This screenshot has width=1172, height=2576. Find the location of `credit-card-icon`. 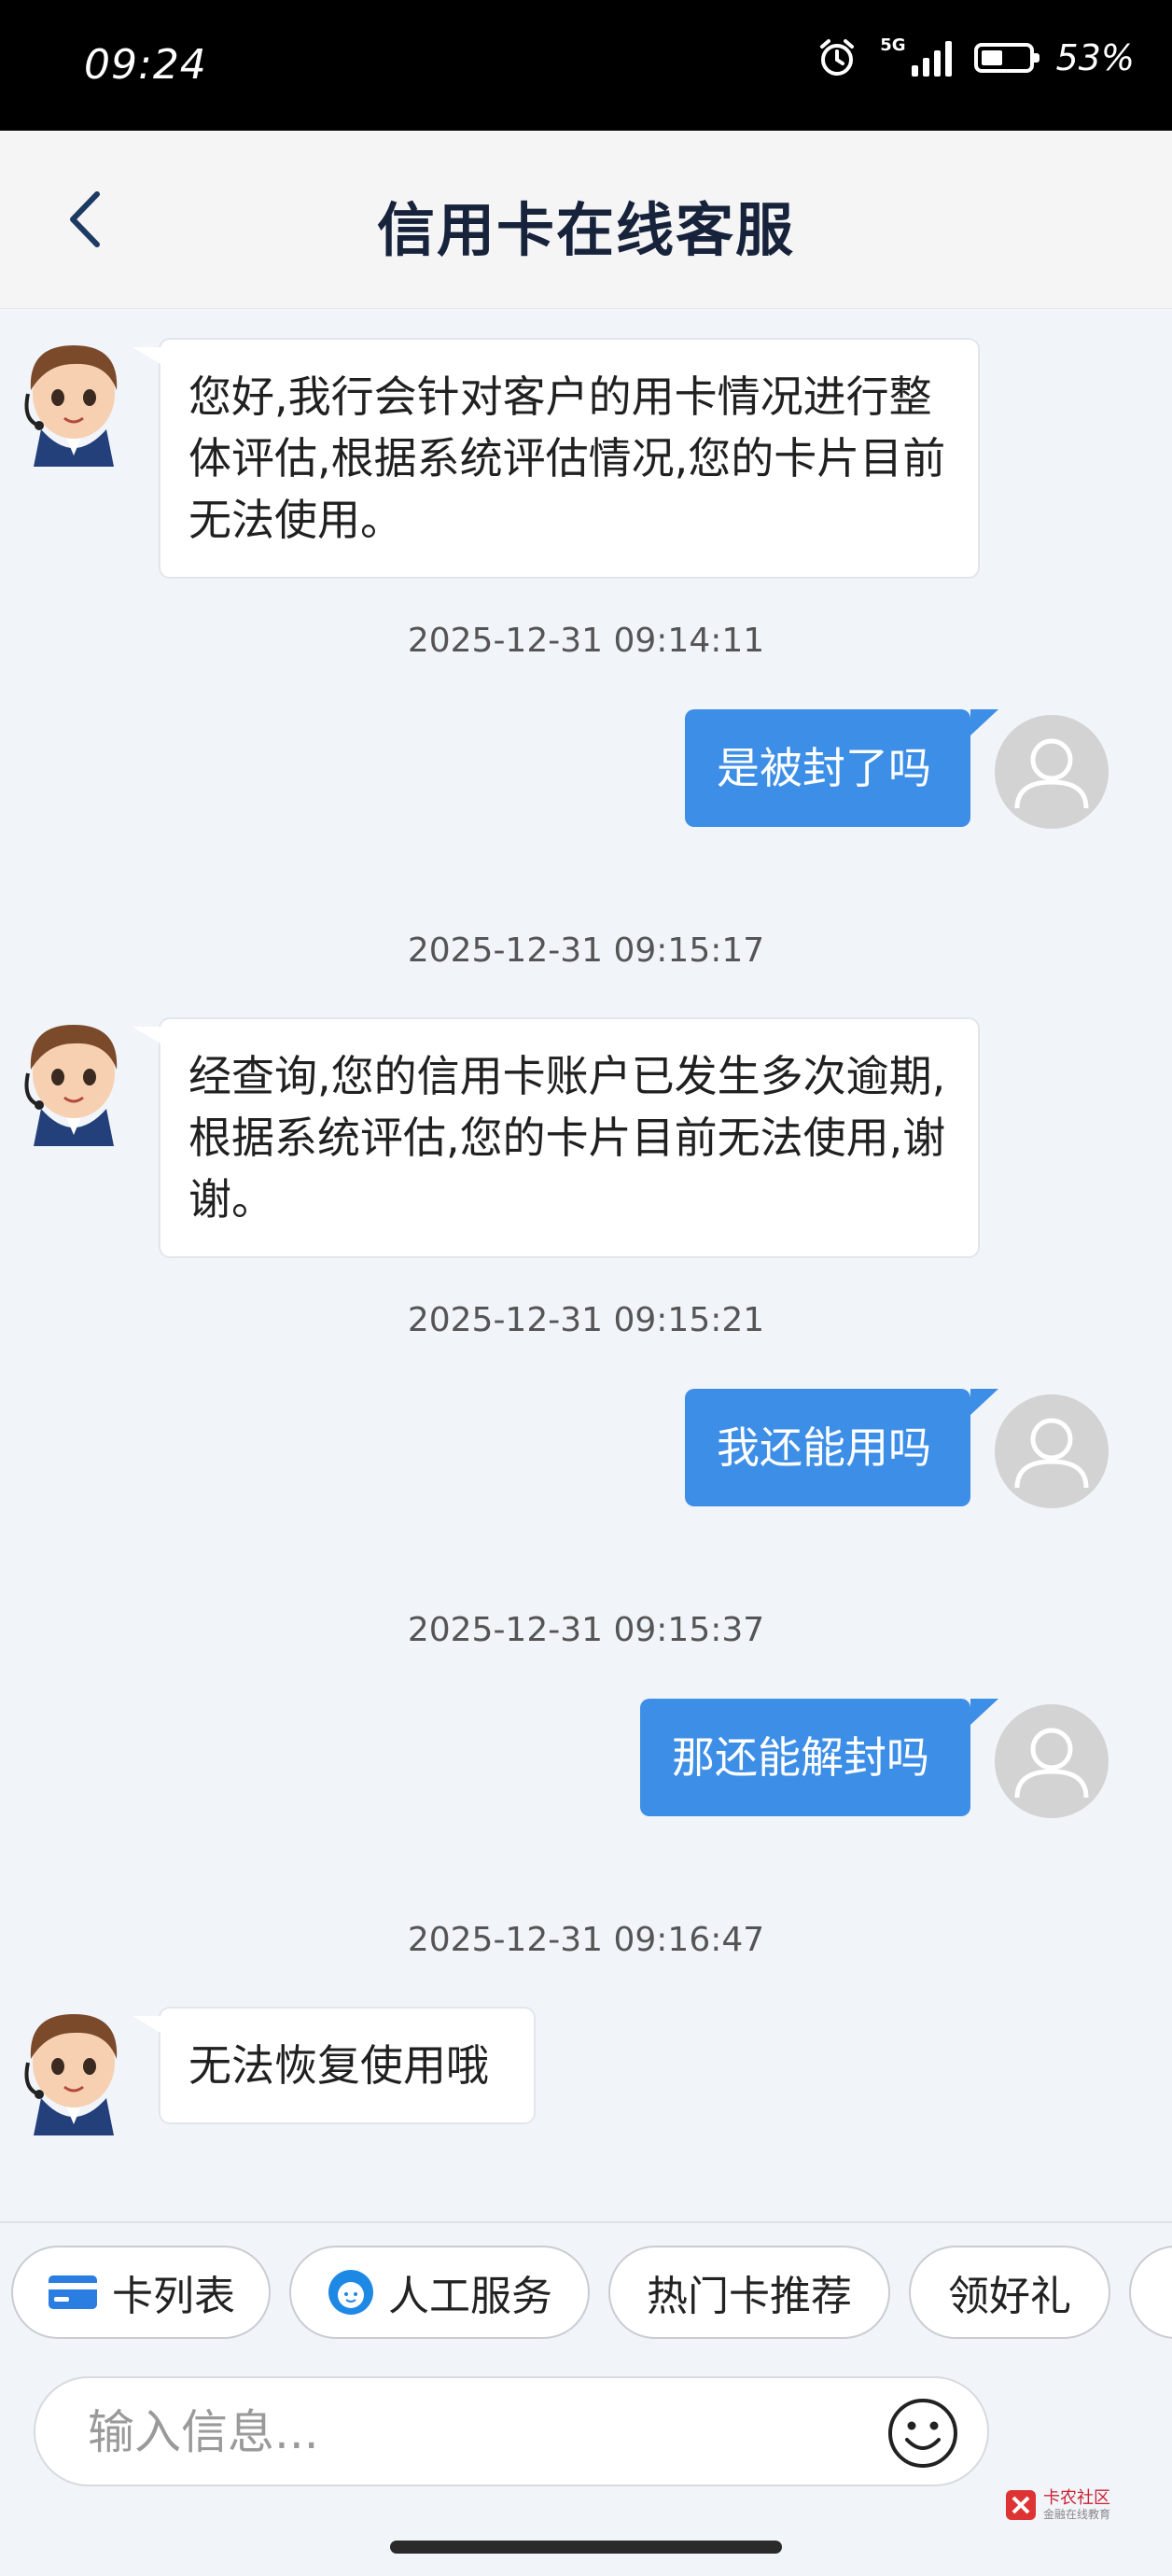

credit-card-icon is located at coordinates (73, 2292).